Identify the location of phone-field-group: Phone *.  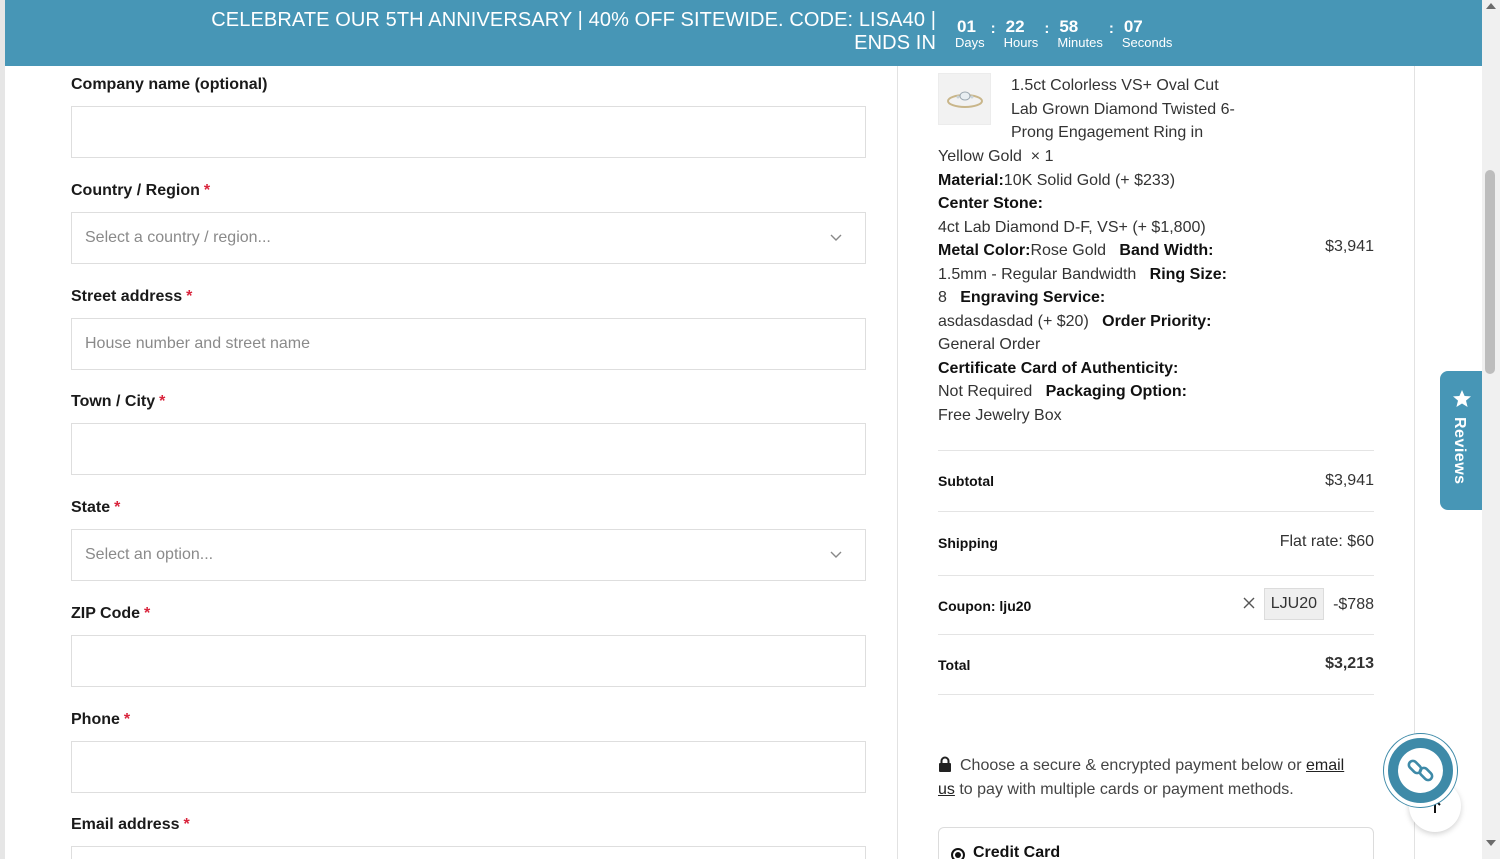
(468, 751).